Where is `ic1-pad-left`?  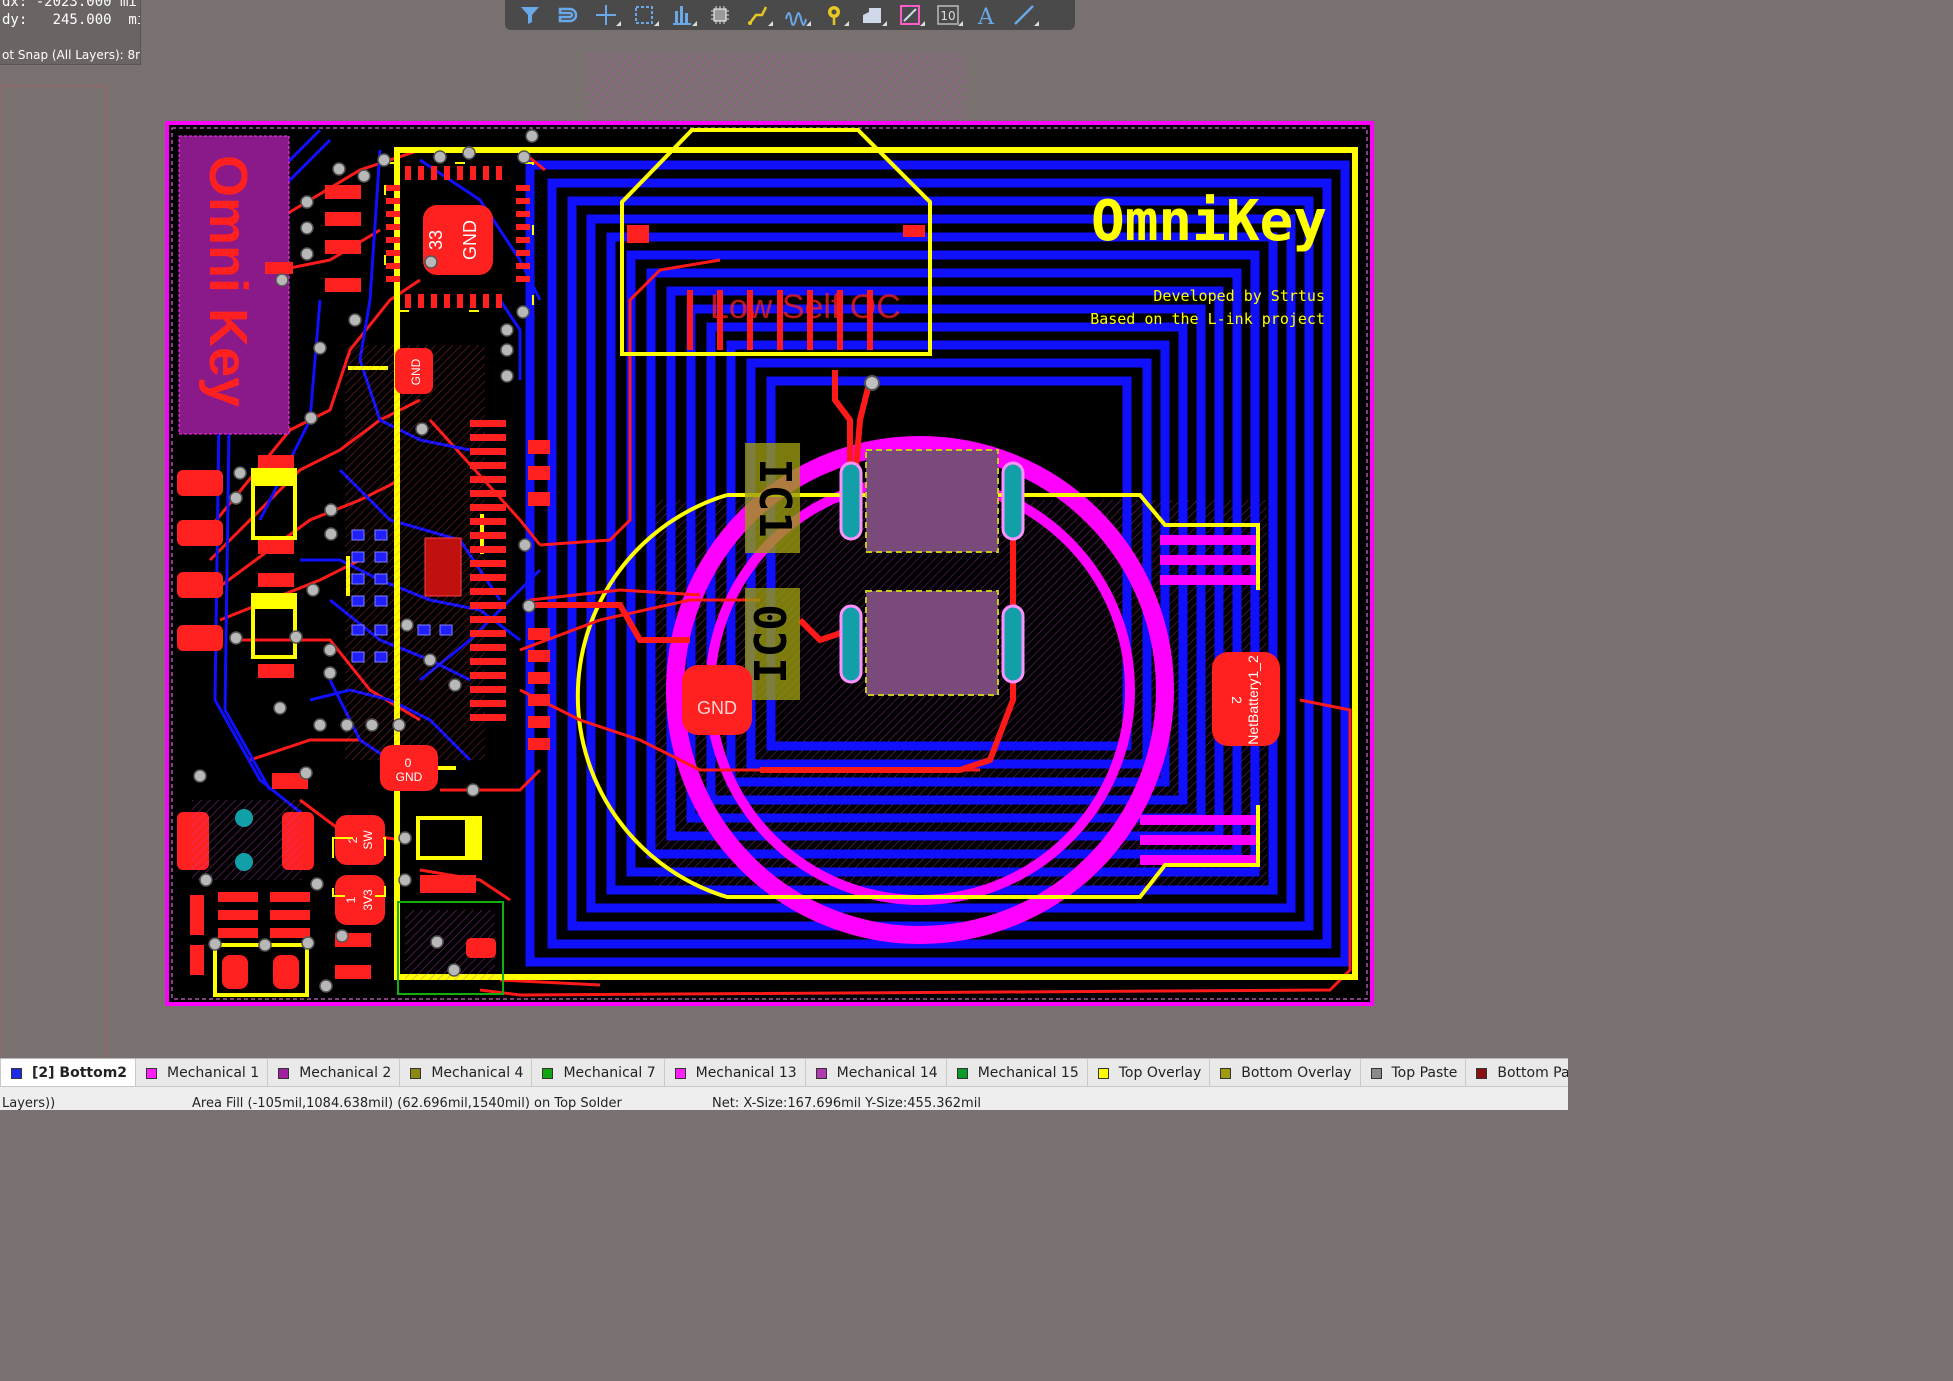
ic1-pad-left is located at coordinates (851, 501).